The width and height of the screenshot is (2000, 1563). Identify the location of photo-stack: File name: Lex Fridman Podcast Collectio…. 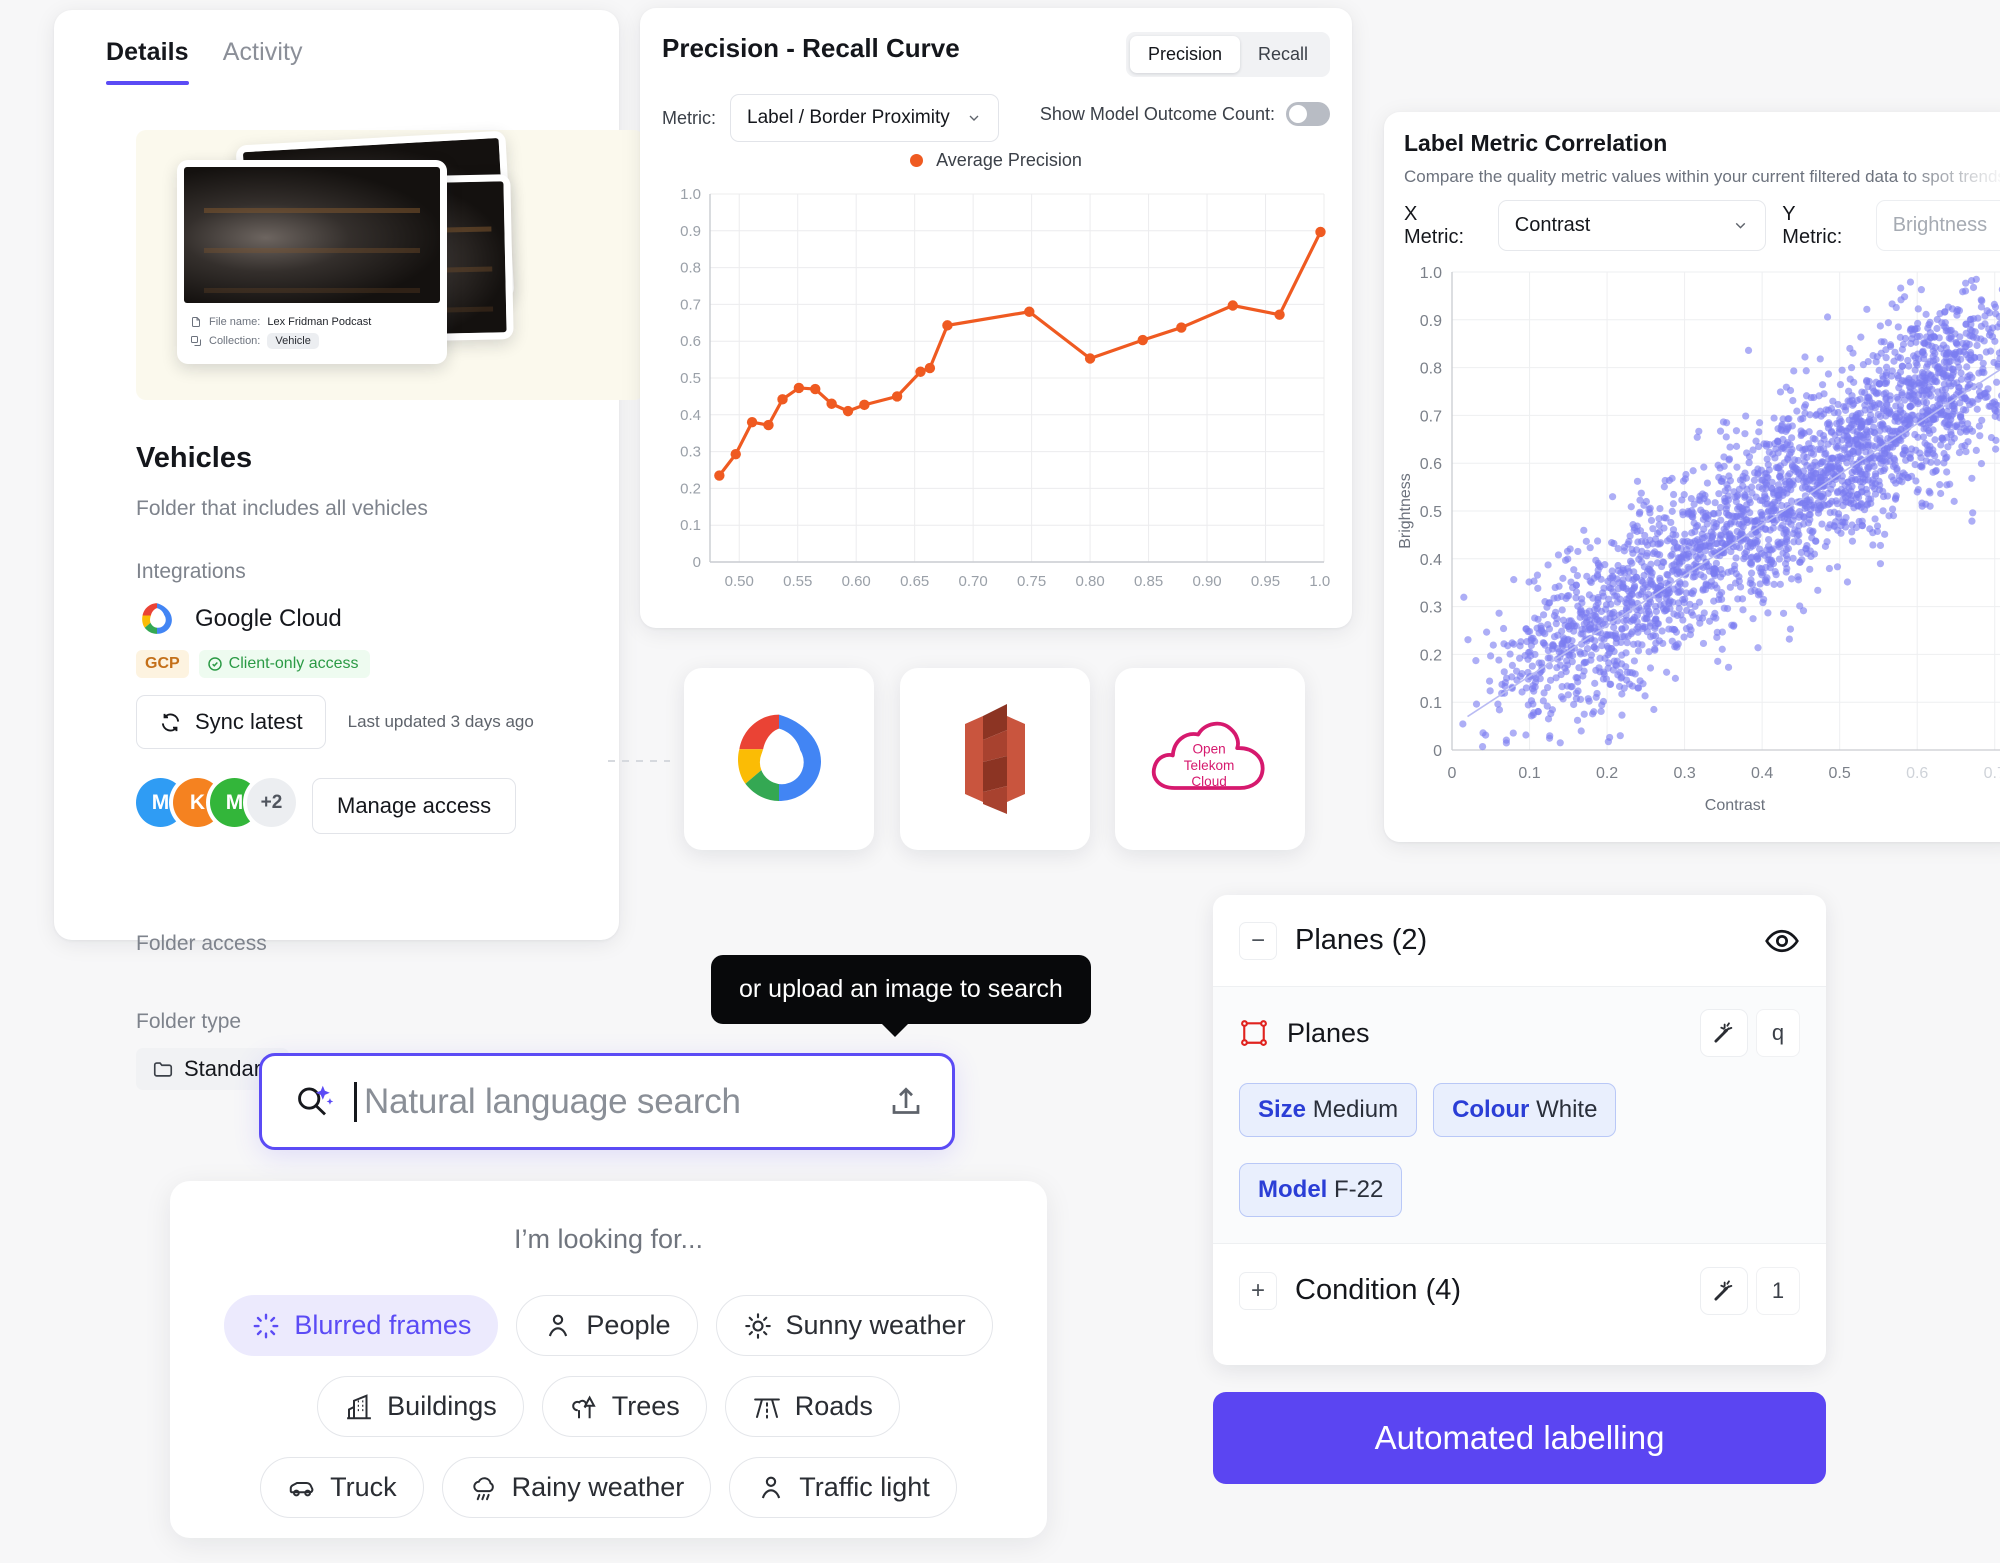
(391, 266).